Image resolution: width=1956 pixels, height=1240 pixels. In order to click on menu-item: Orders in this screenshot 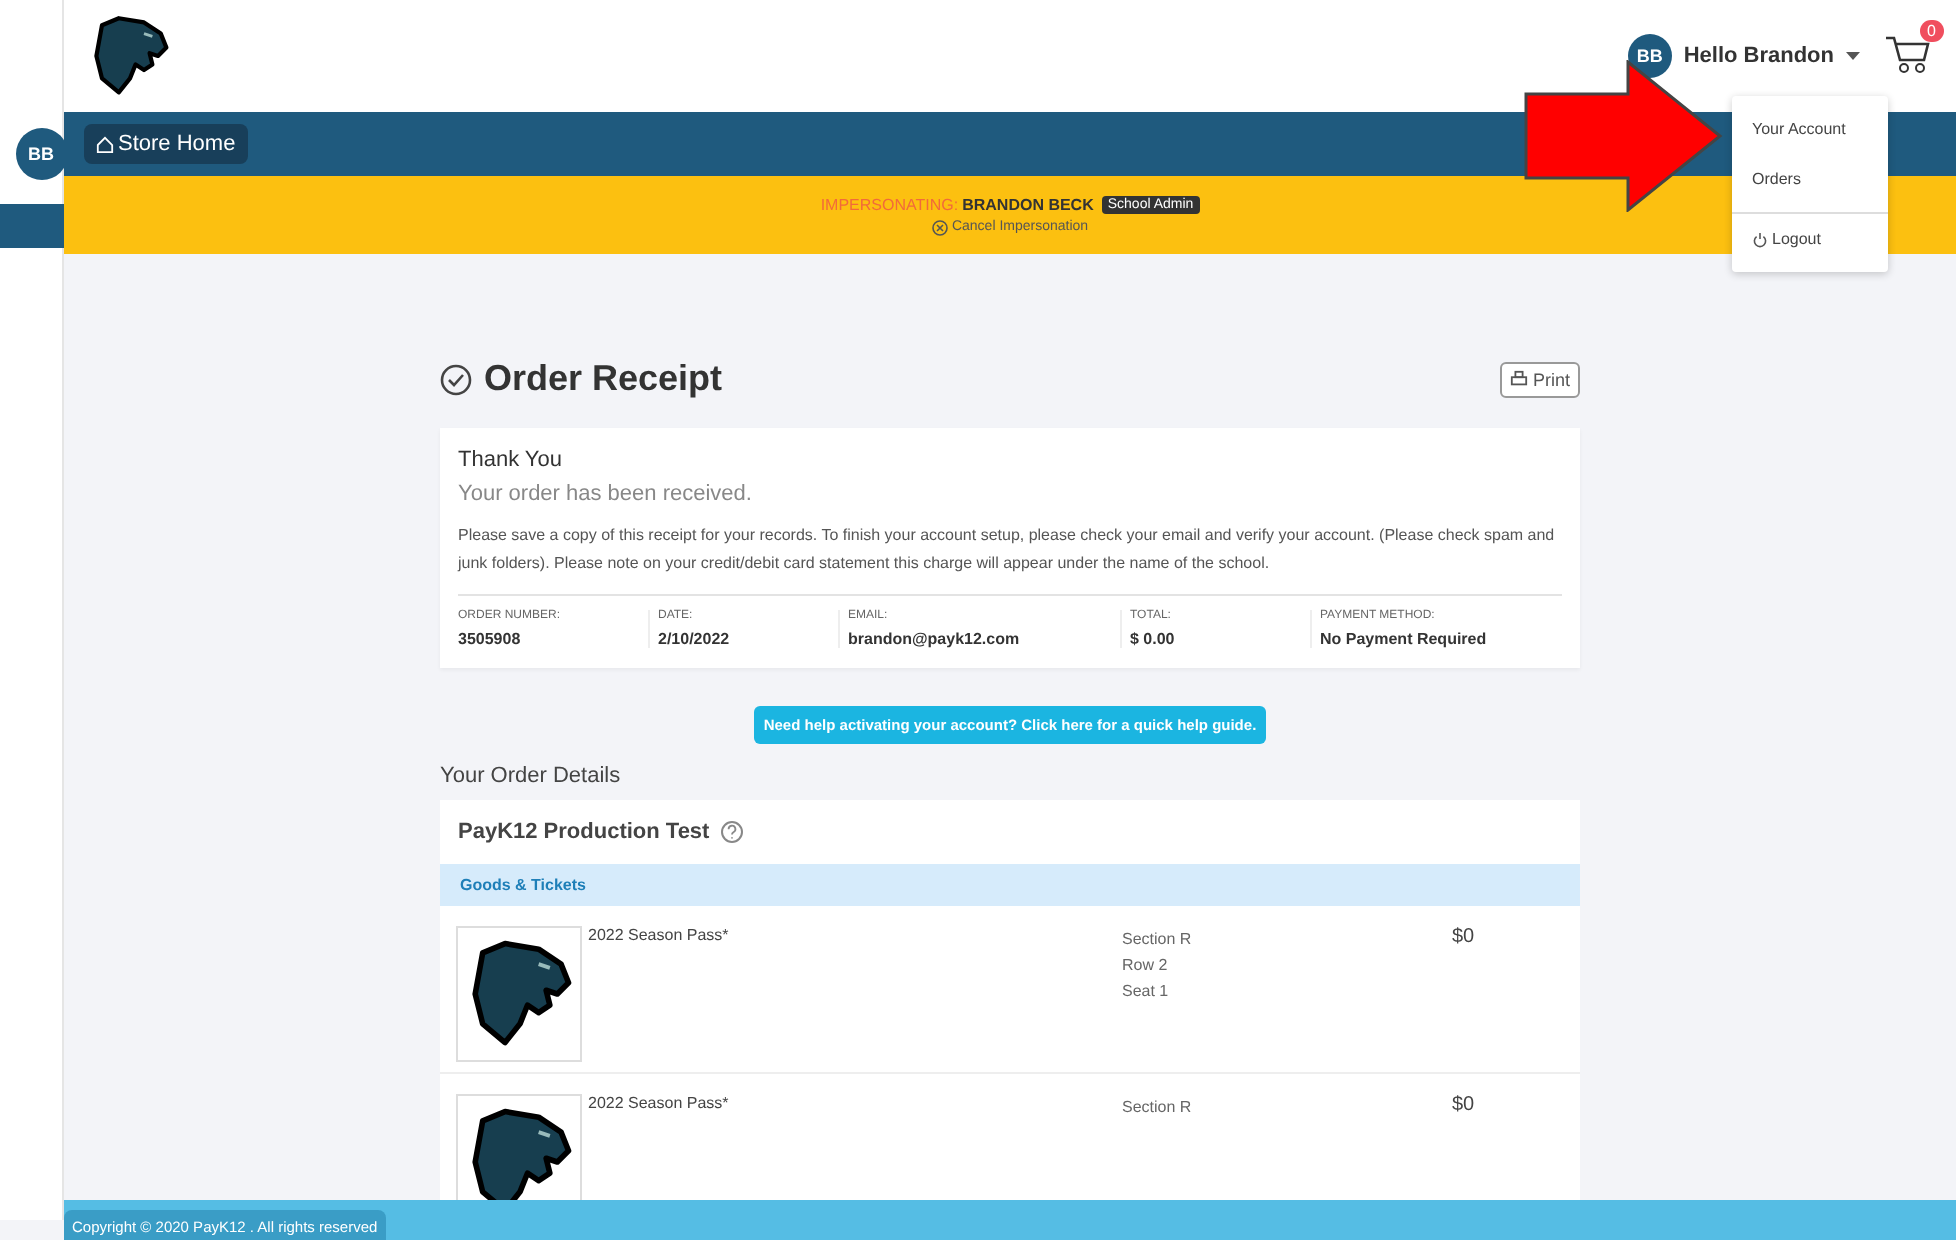, I will do `click(1810, 179)`.